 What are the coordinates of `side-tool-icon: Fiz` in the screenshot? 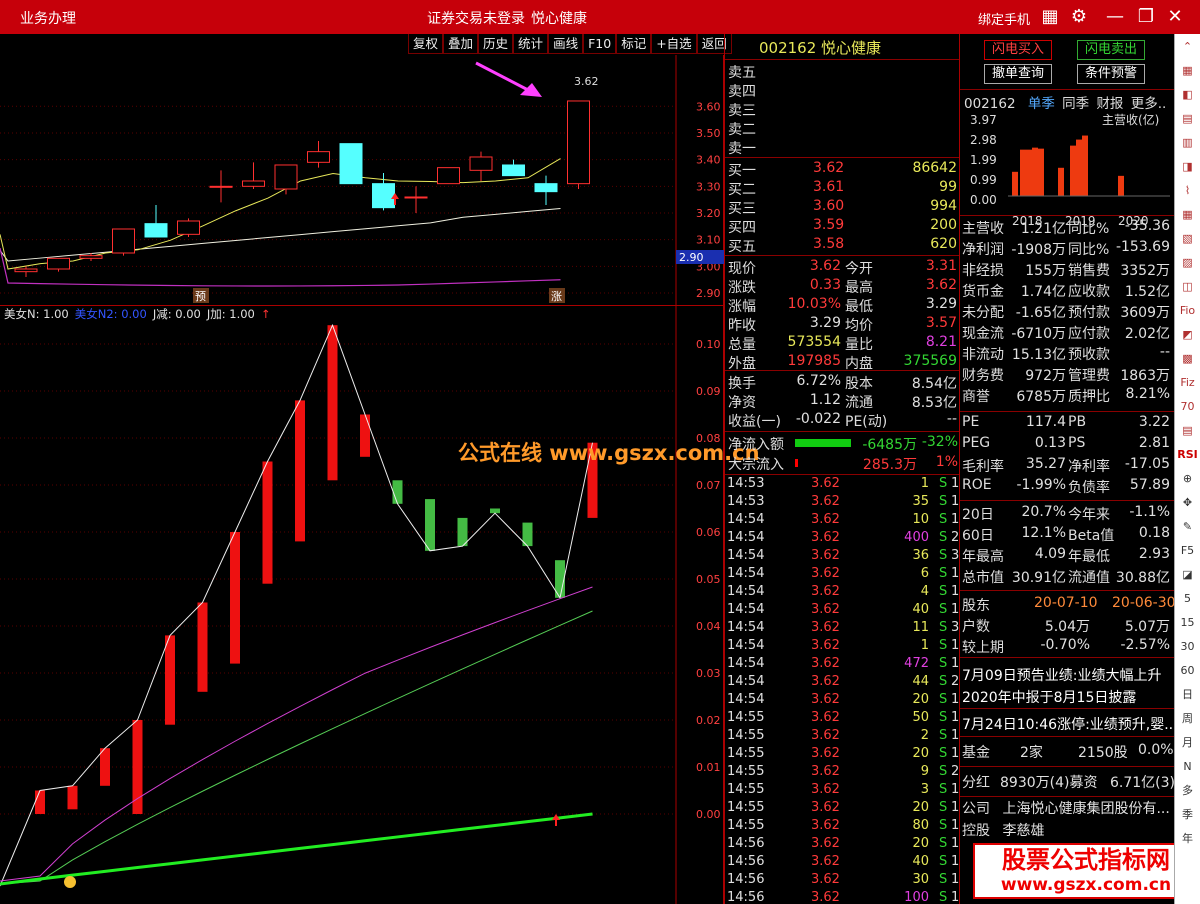 It's located at (1188, 383).